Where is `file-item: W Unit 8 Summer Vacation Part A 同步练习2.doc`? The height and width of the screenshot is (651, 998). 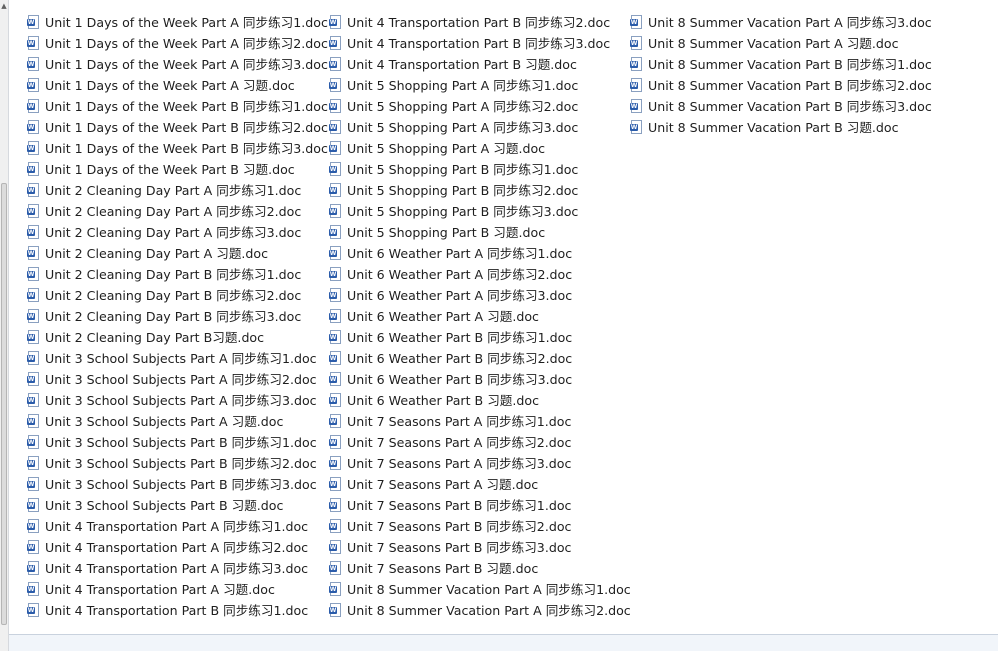
file-item: W Unit 8 Summer Vacation Part A 同步练习2.doc is located at coordinates (480, 609).